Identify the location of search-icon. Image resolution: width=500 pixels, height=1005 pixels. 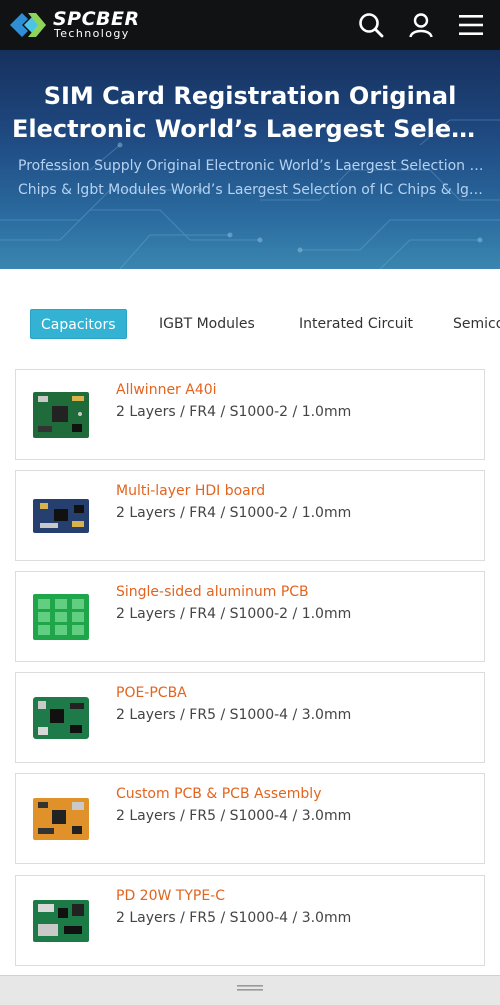
(371, 25).